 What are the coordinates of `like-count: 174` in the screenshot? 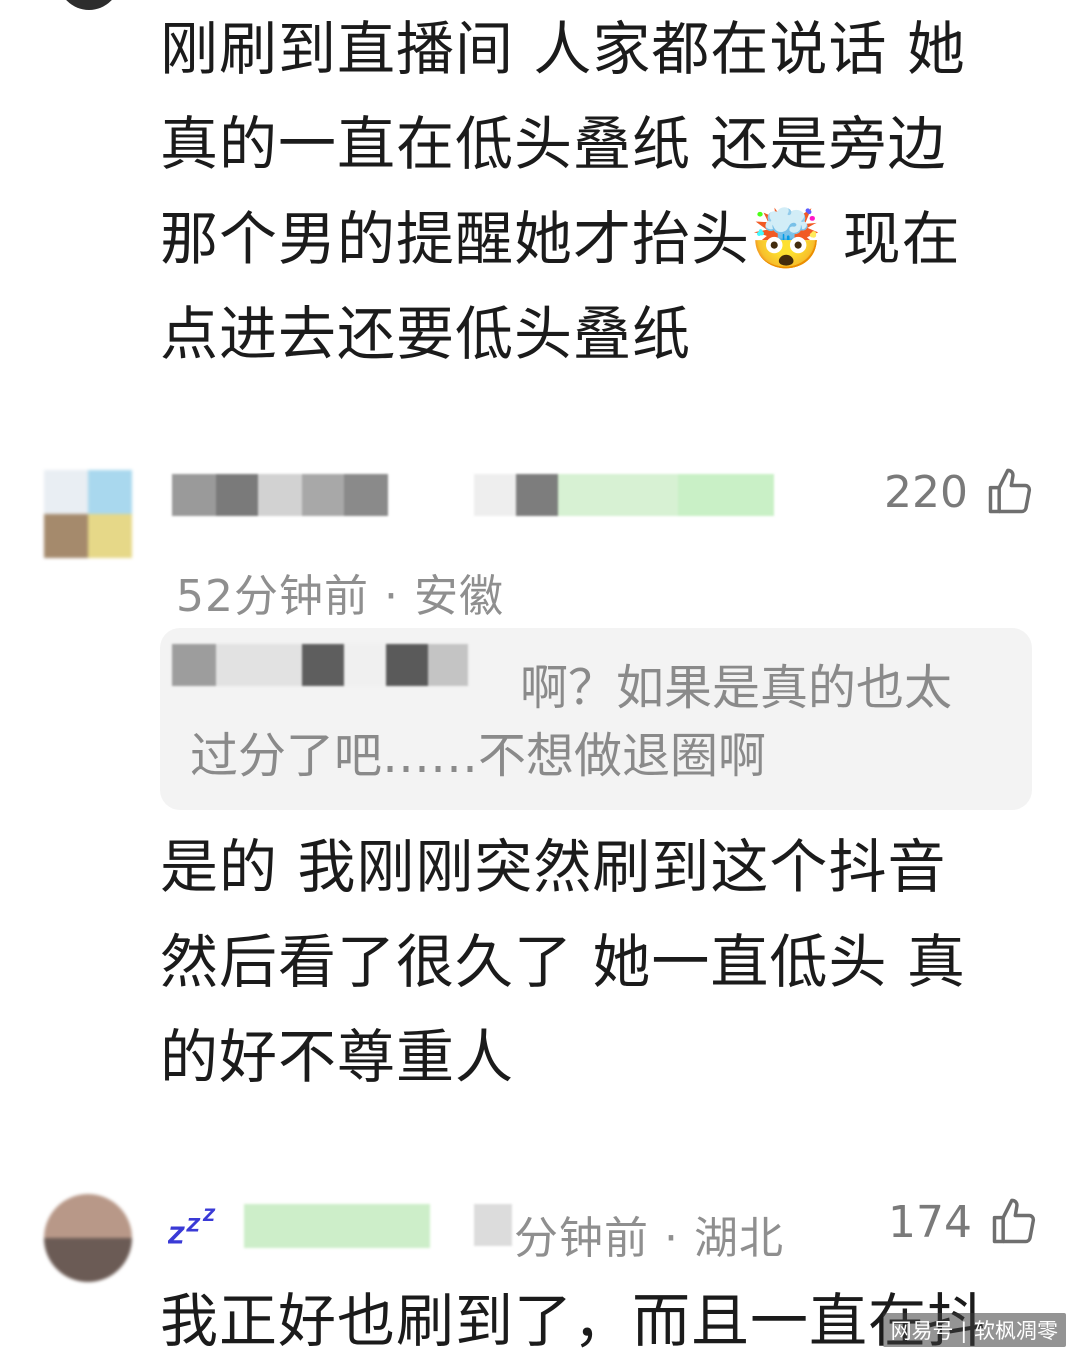 It's located at (964, 1222).